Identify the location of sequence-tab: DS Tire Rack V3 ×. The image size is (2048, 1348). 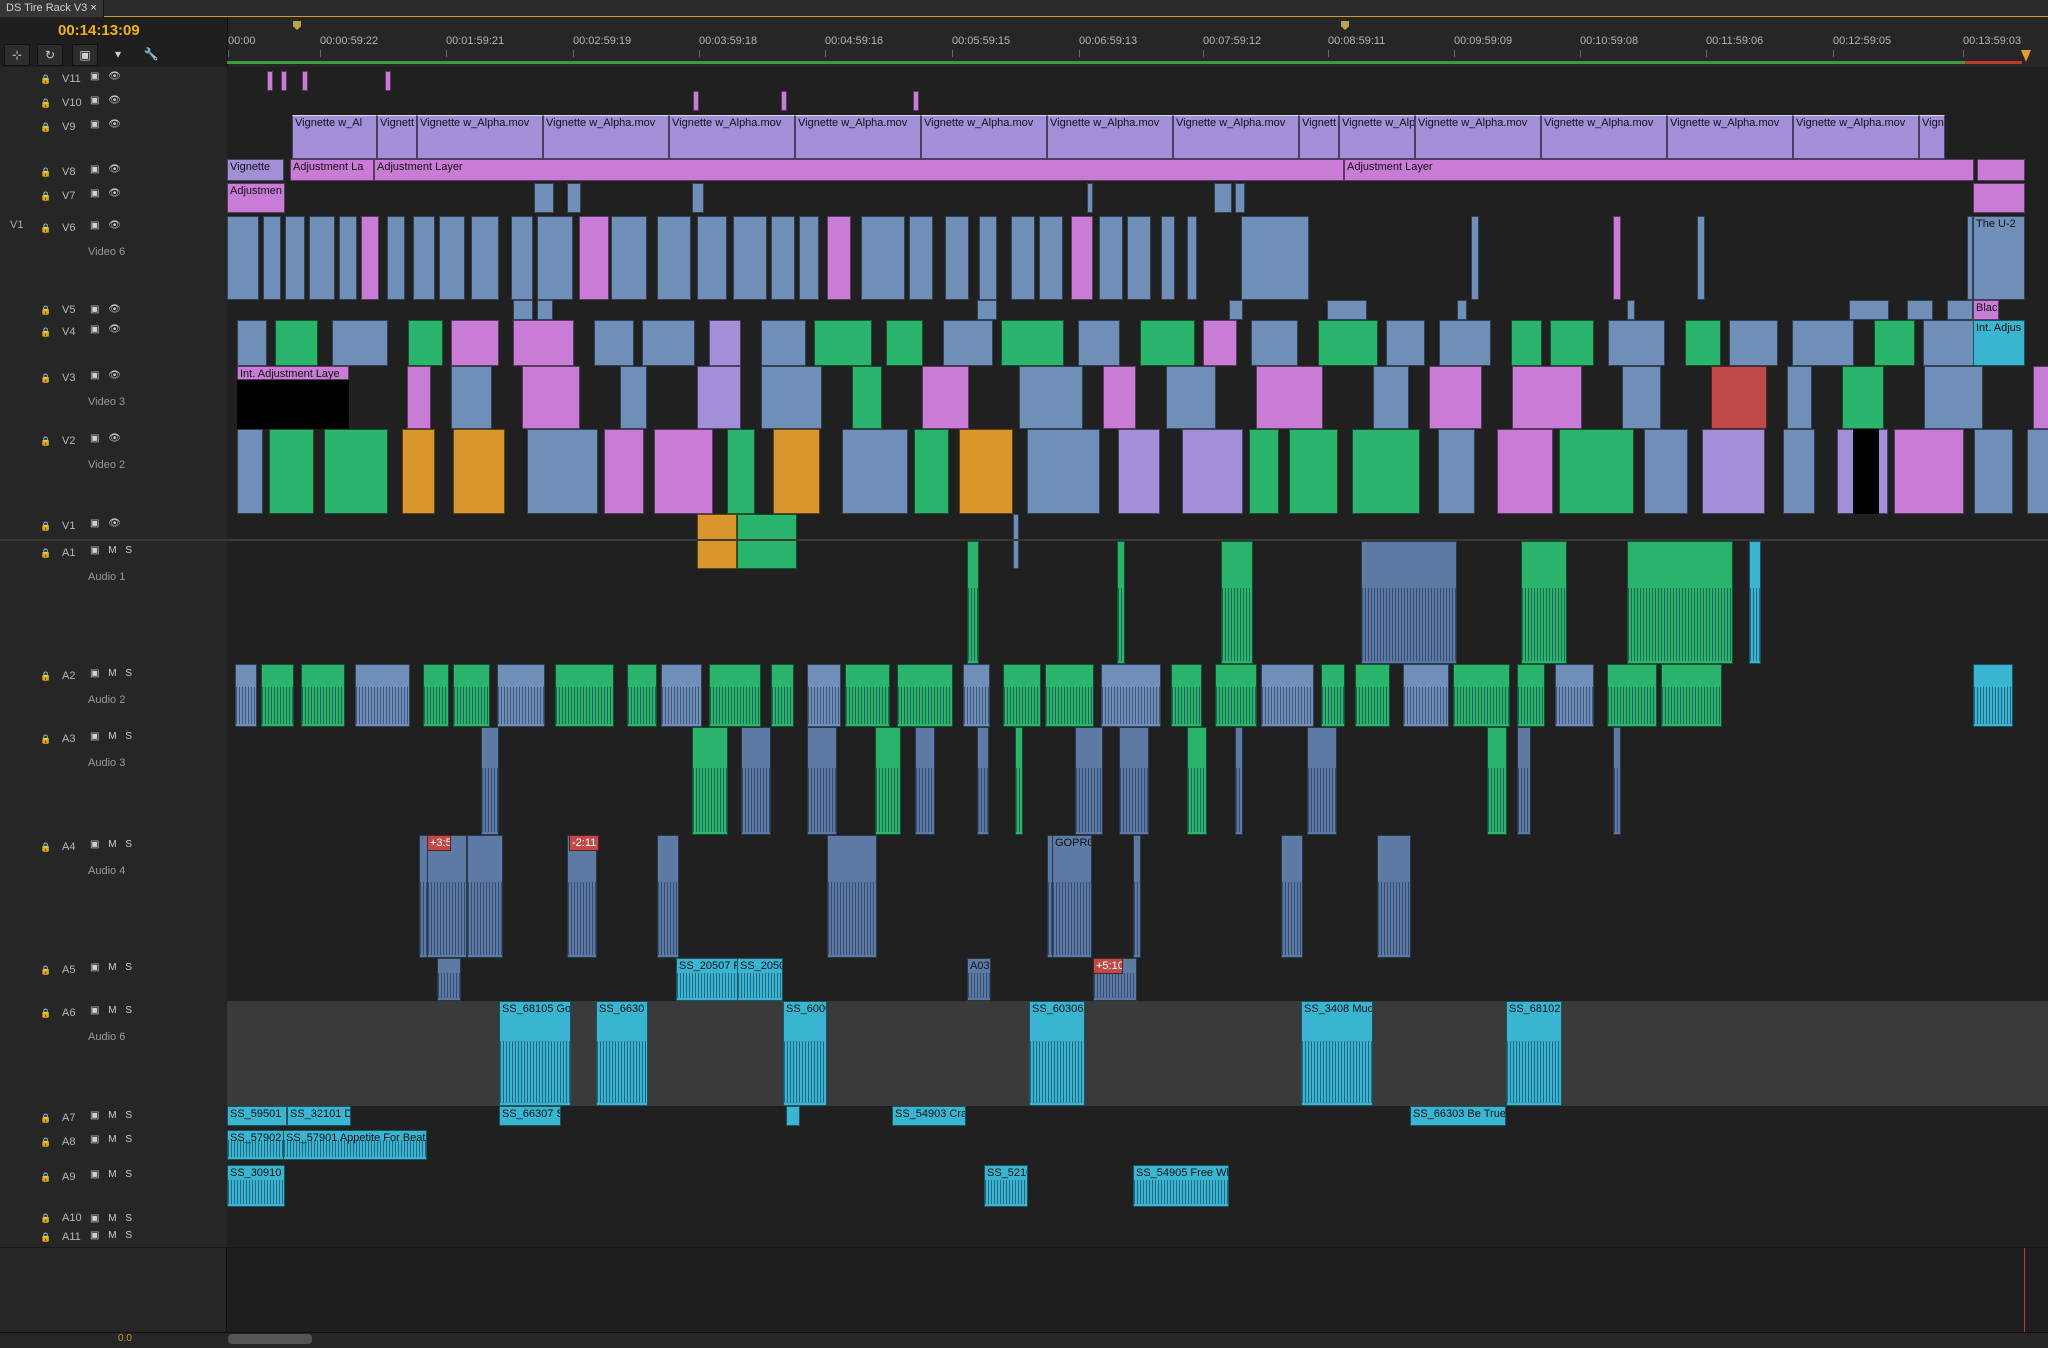
(52, 8).